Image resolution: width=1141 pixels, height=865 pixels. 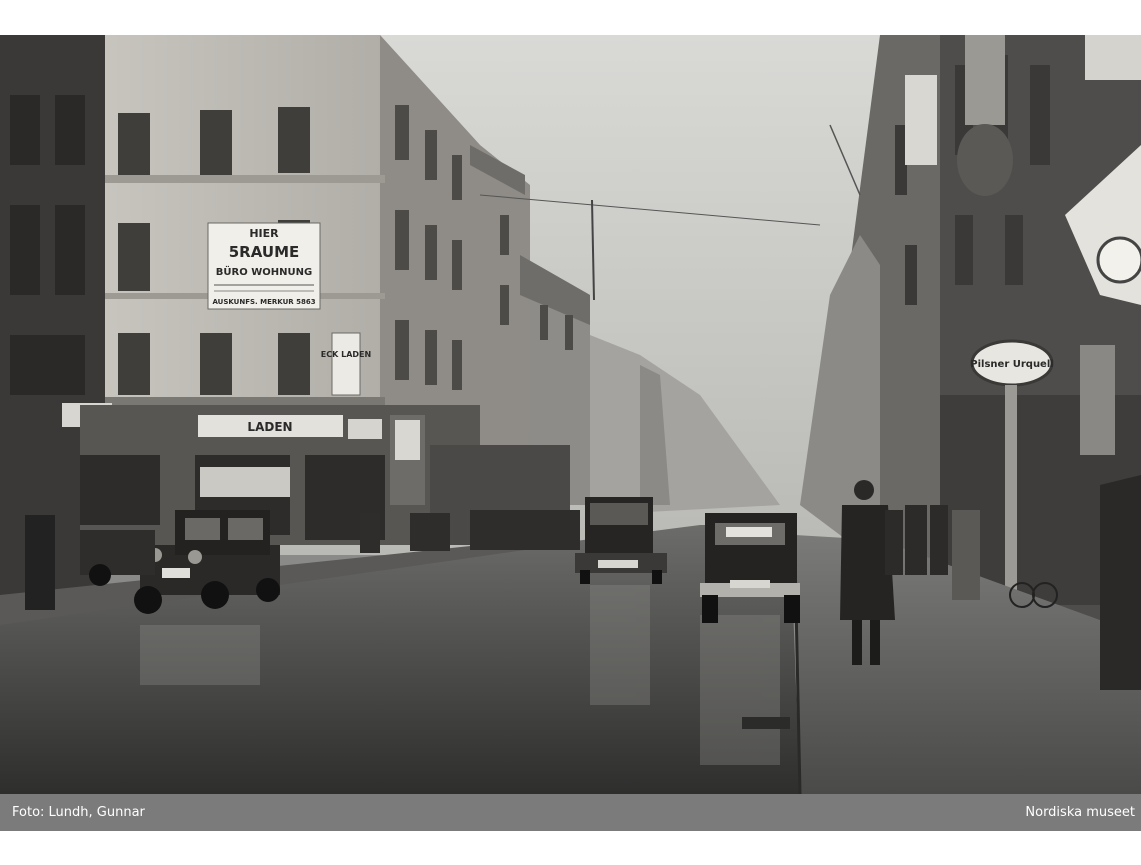 What do you see at coordinates (570, 812) in the screenshot?
I see `caption-bar: Foto: Lundh, Gunnar Nordiska museet` at bounding box center [570, 812].